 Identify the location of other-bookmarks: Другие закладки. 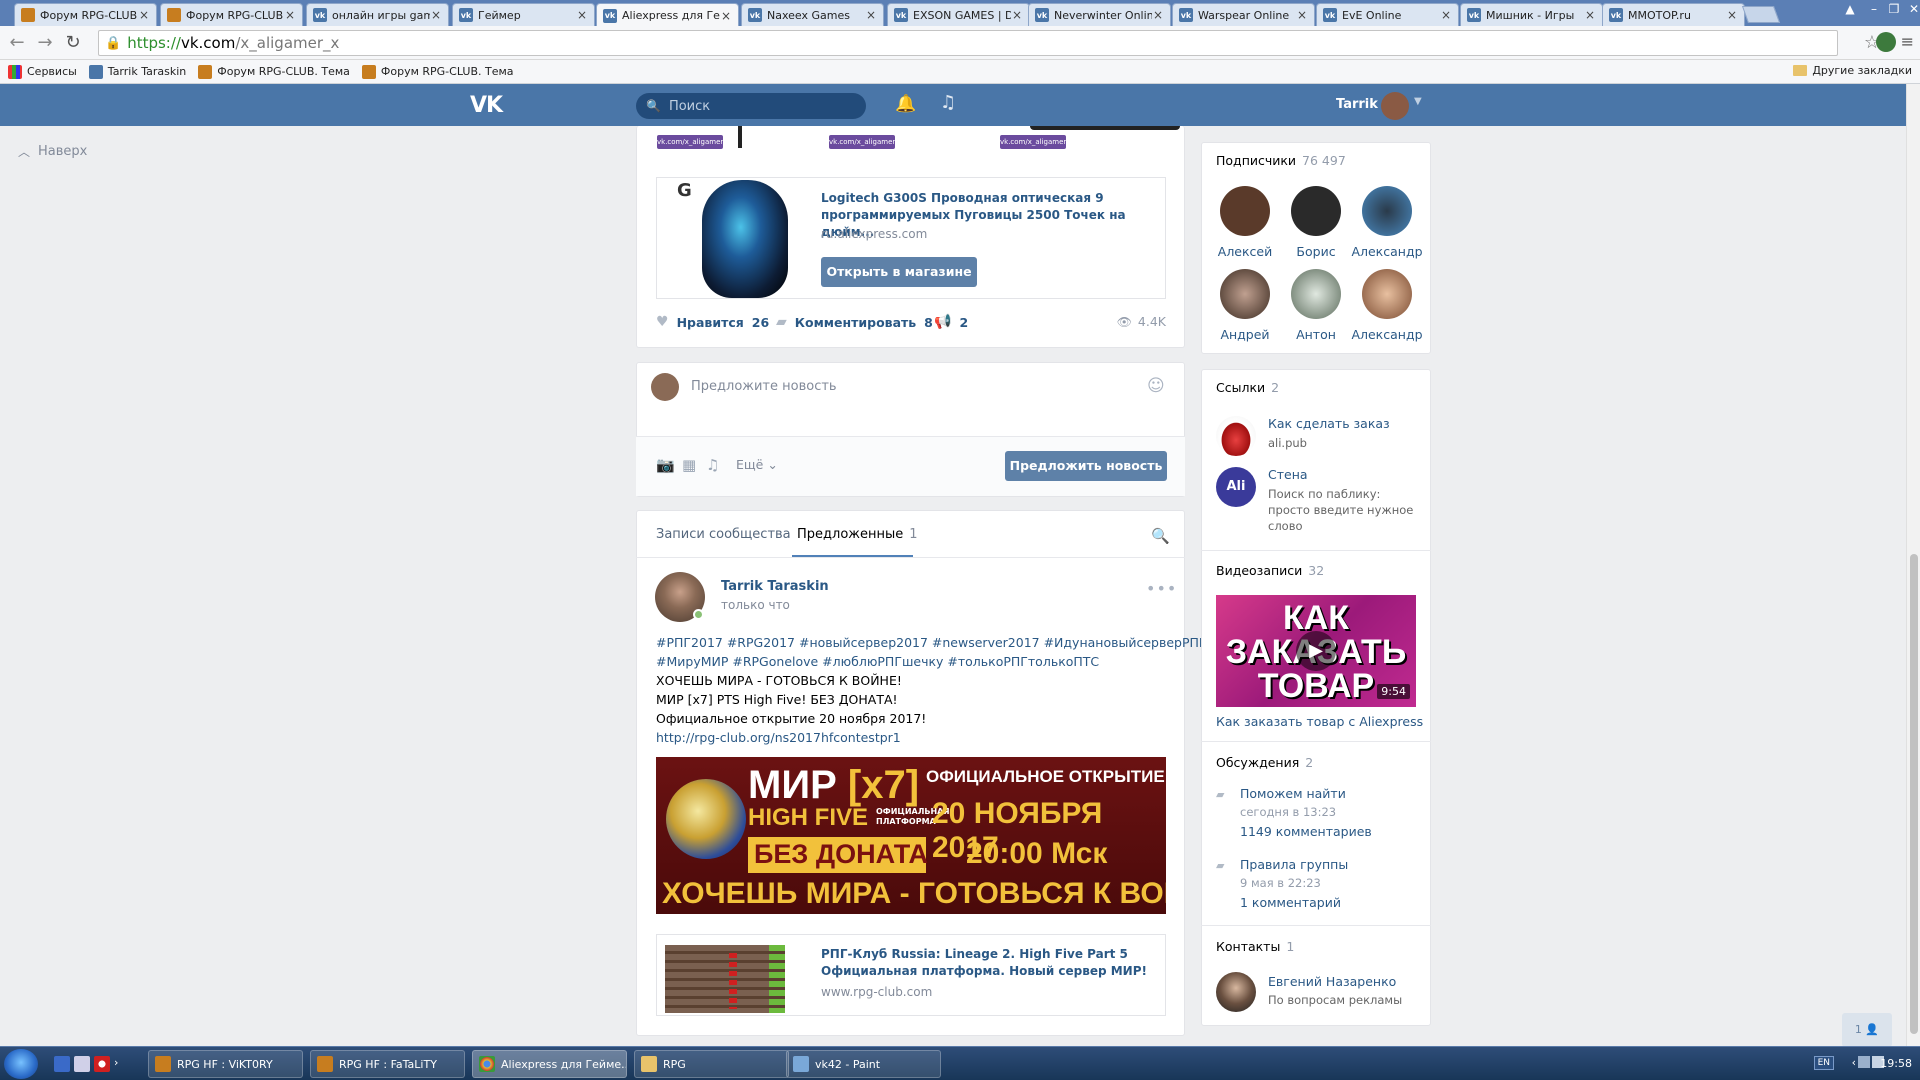
(1852, 70).